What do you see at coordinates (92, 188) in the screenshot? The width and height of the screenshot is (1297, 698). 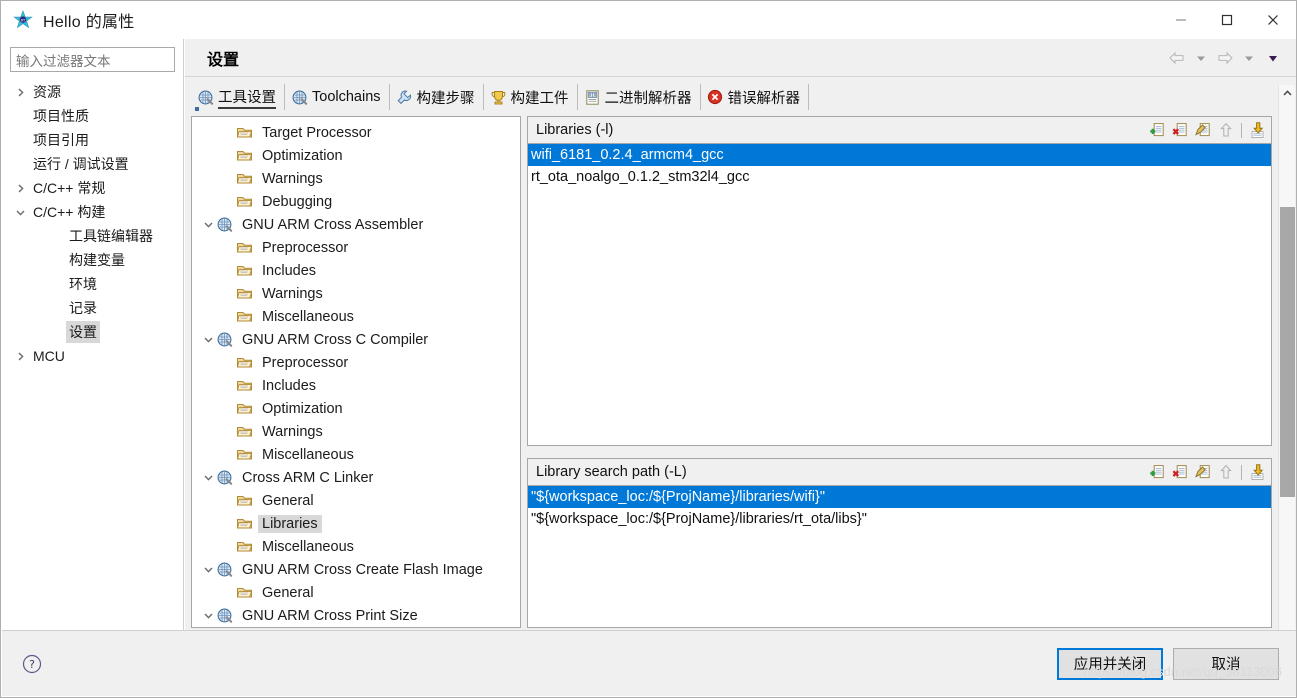 I see `sidebar-item-4: C/C++ 常规` at bounding box center [92, 188].